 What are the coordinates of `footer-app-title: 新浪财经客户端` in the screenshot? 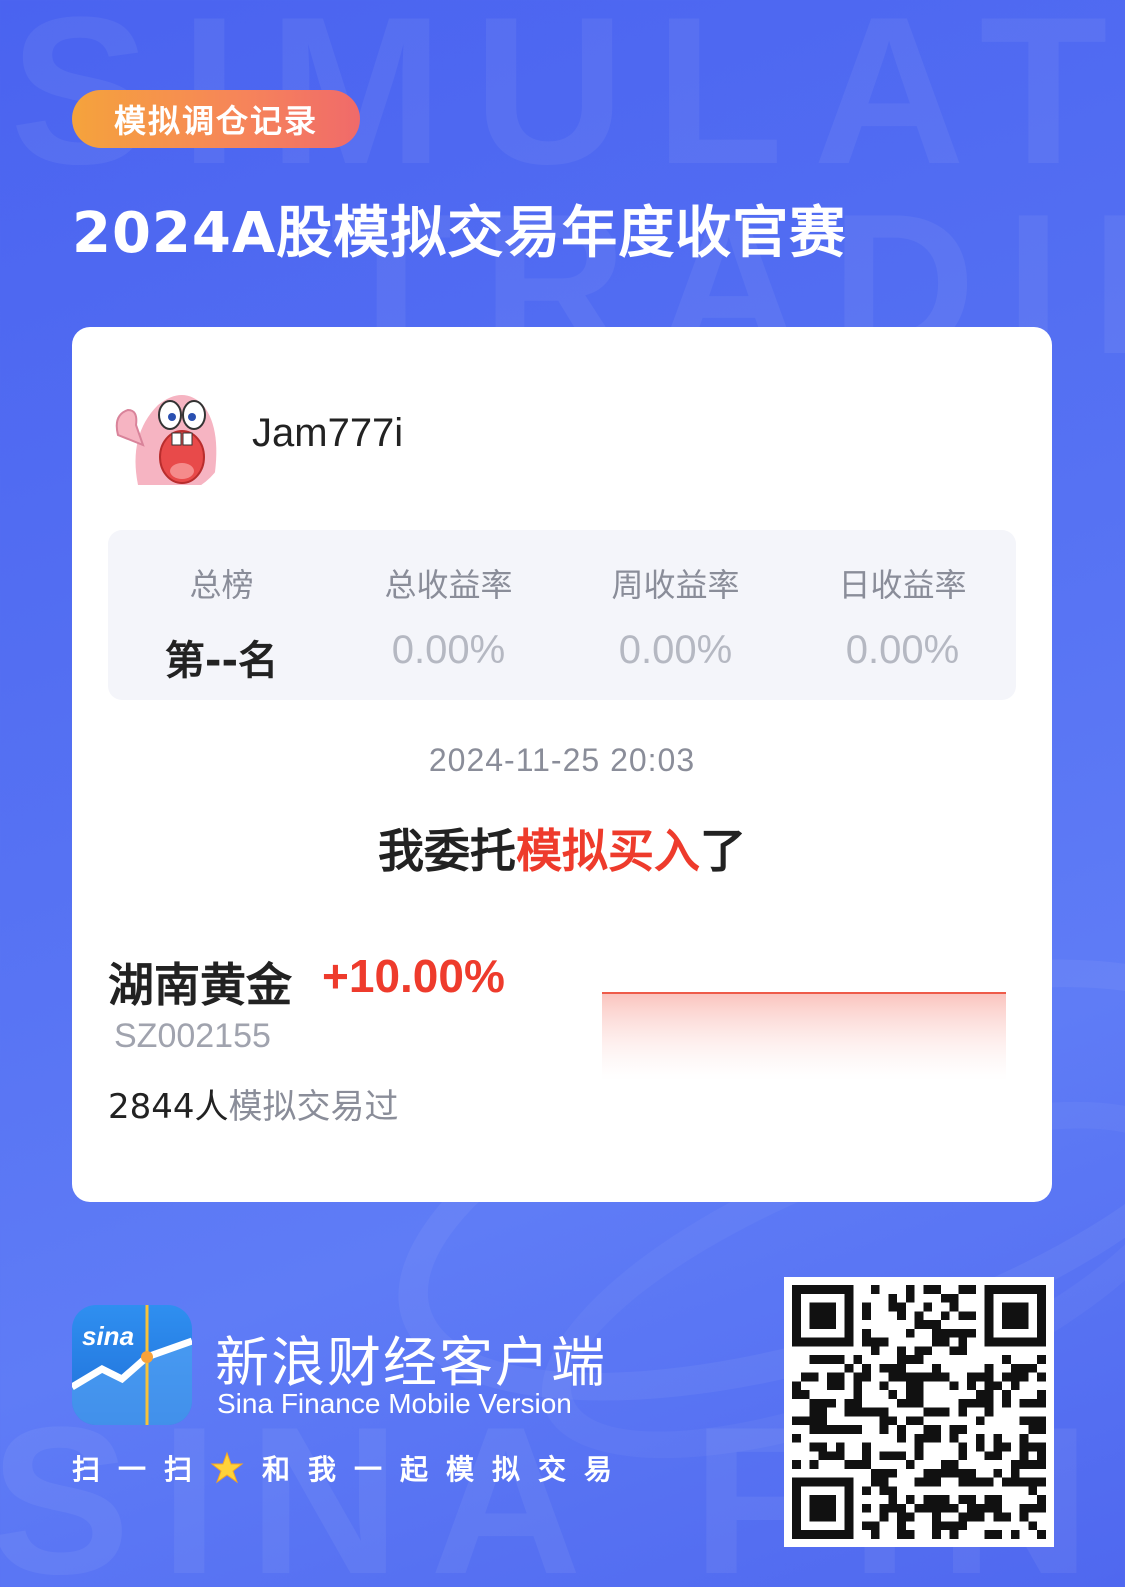 It's located at (411, 1362).